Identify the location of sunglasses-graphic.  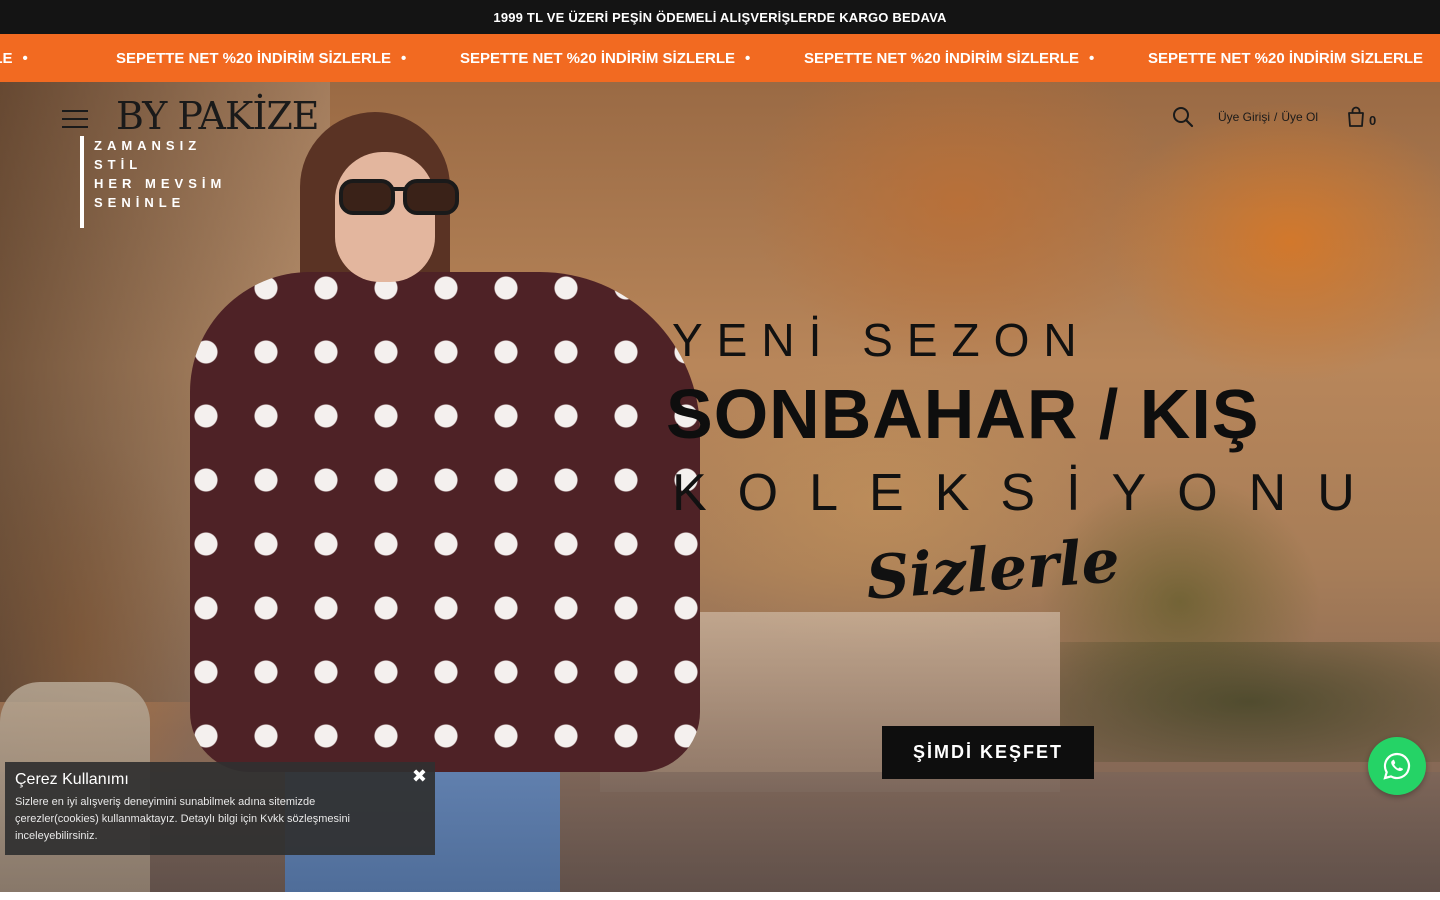
(399, 197).